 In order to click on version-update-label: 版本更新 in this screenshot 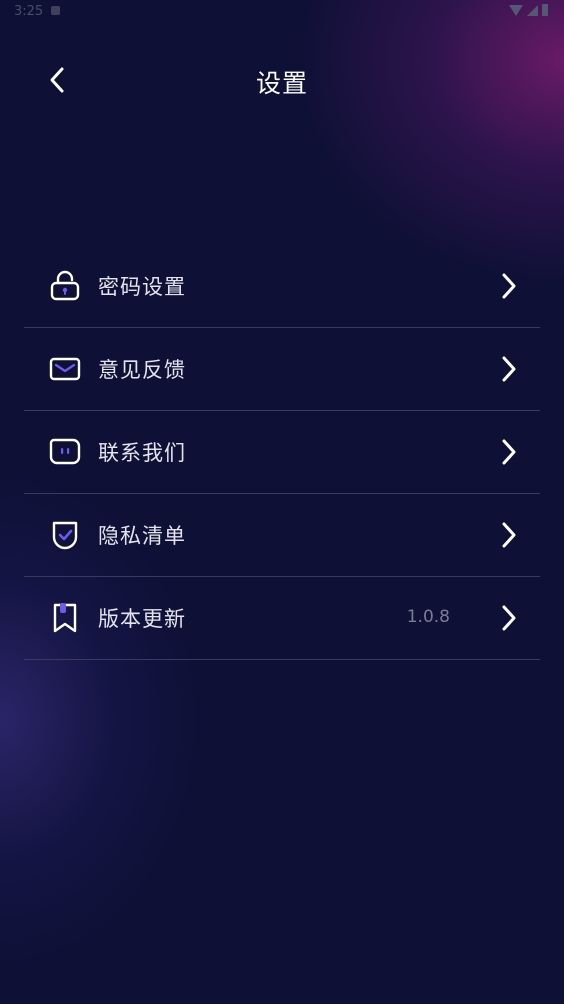, I will do `click(142, 619)`.